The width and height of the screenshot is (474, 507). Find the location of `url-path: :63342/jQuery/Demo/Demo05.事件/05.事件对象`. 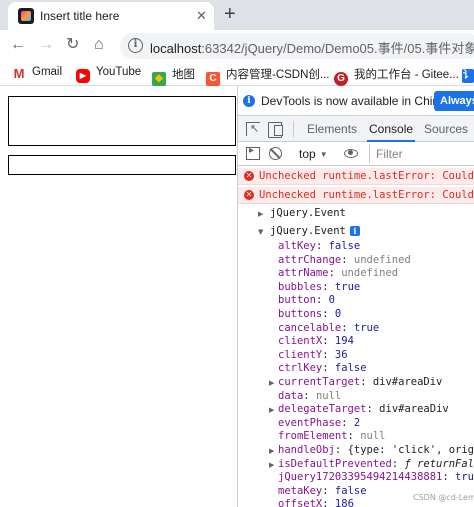

url-path: :63342/jQuery/Demo/Demo05.事件/05.事件对象 is located at coordinates (337, 48).